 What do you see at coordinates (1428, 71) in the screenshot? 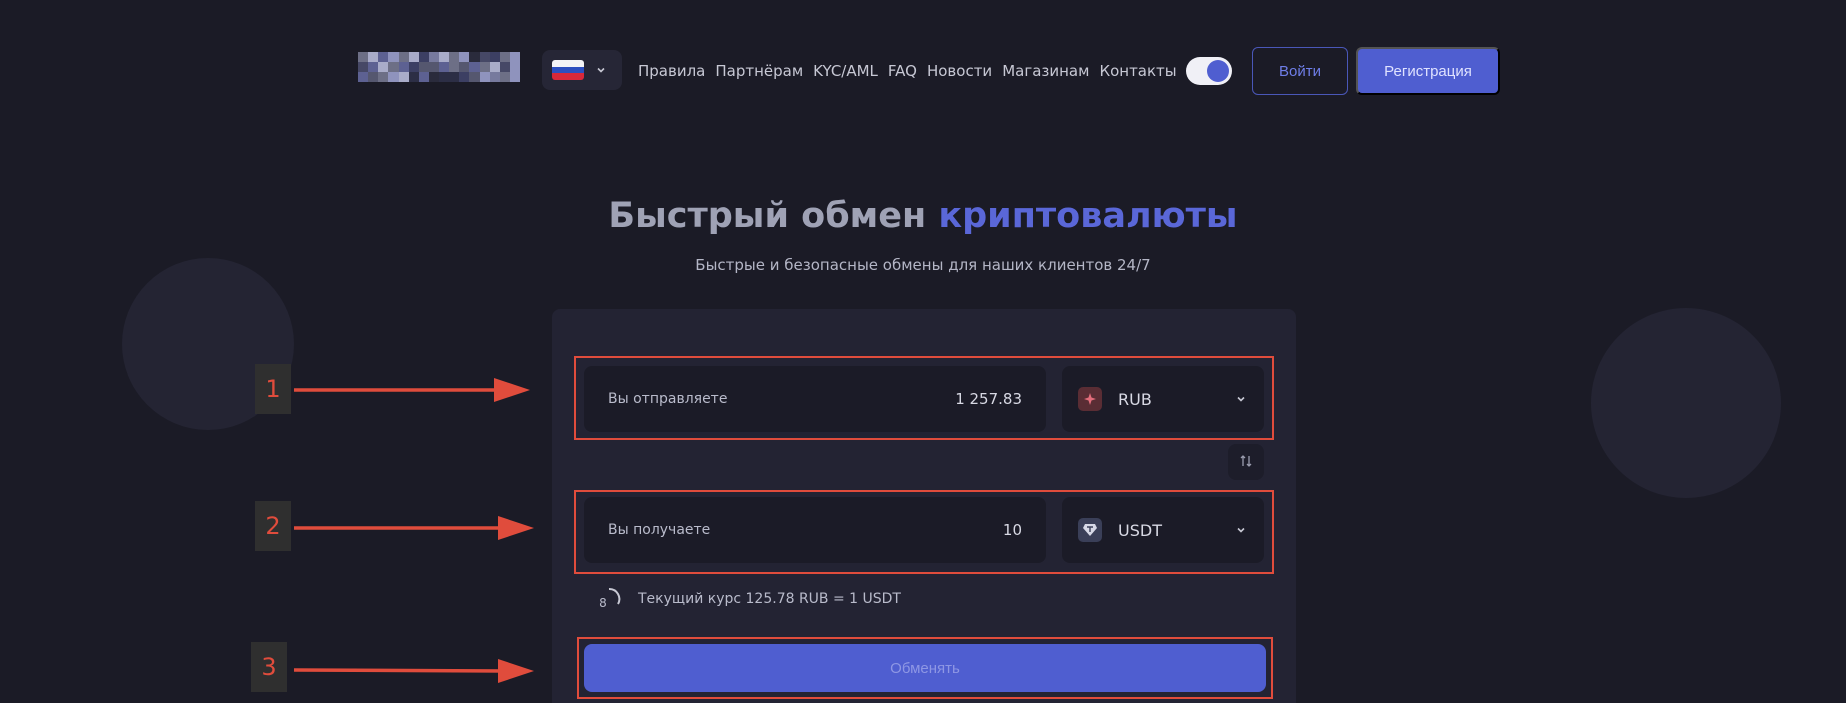
I see `register-button: Регистрация` at bounding box center [1428, 71].